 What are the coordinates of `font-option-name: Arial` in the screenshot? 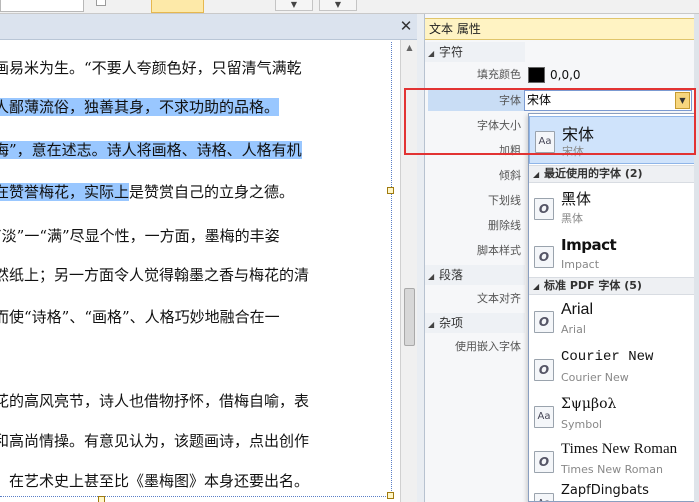 It's located at (577, 309).